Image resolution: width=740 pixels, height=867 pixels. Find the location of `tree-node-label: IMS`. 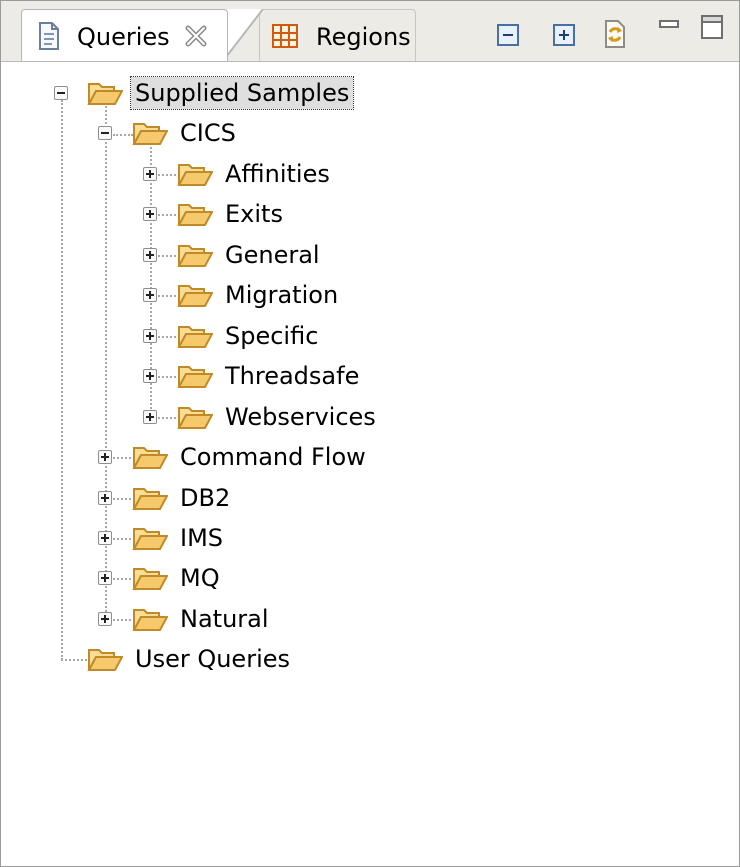

tree-node-label: IMS is located at coordinates (202, 538).